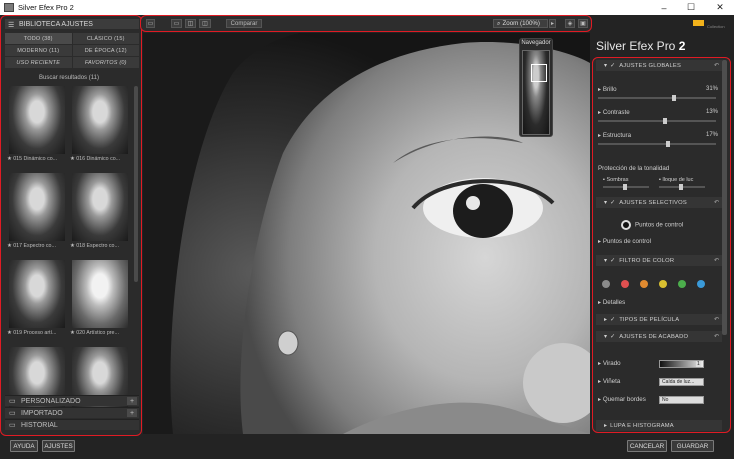 The width and height of the screenshot is (734, 459). I want to click on section-filtro-color: ▾ ✓ FILTRO DE COLOR ↶, so click(659, 260).